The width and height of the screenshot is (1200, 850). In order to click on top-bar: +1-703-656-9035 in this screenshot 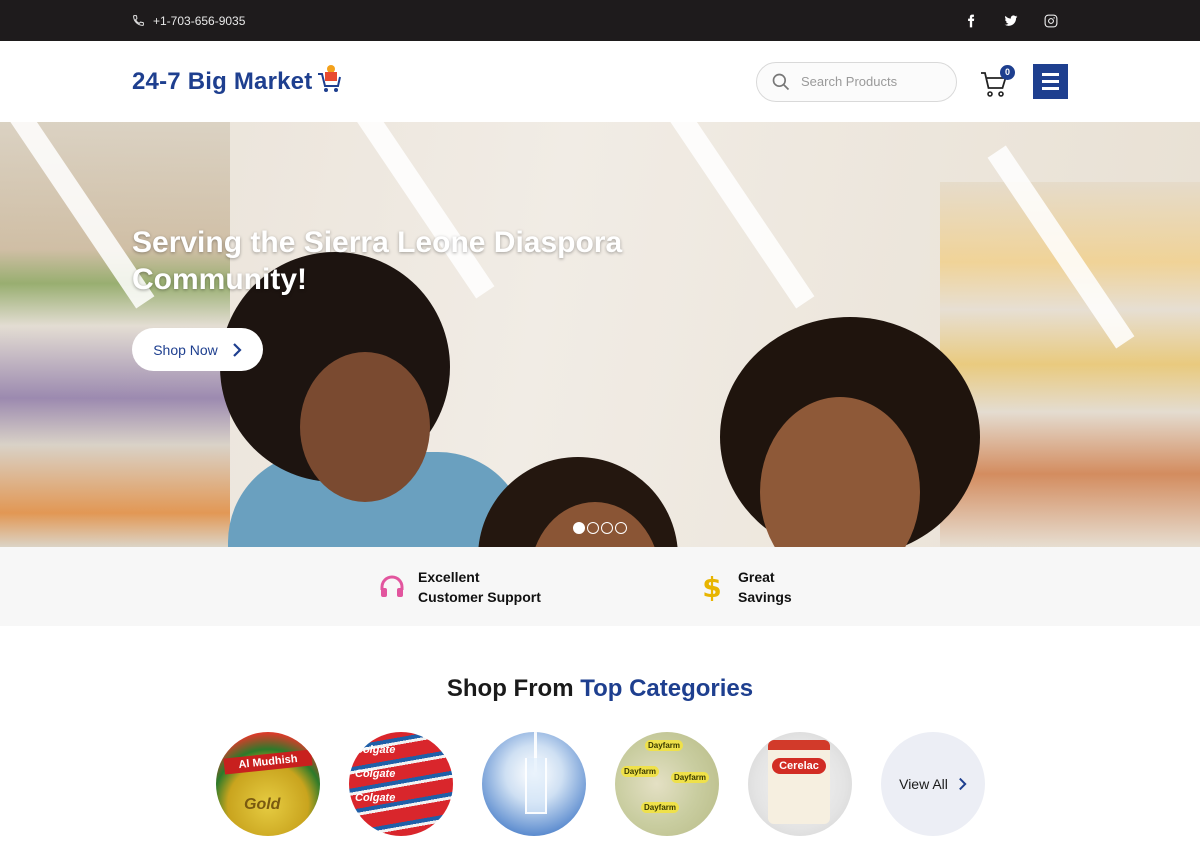, I will do `click(600, 20)`.